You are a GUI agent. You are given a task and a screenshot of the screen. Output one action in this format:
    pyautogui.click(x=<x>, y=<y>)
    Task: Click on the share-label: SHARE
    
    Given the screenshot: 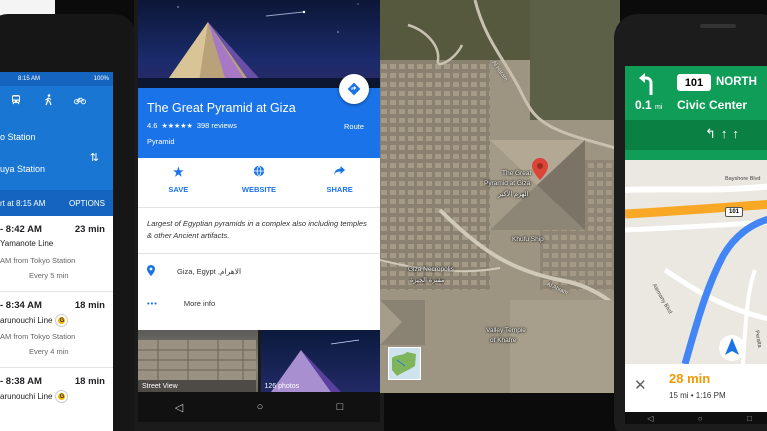 What is the action you would take?
    pyautogui.click(x=339, y=189)
    